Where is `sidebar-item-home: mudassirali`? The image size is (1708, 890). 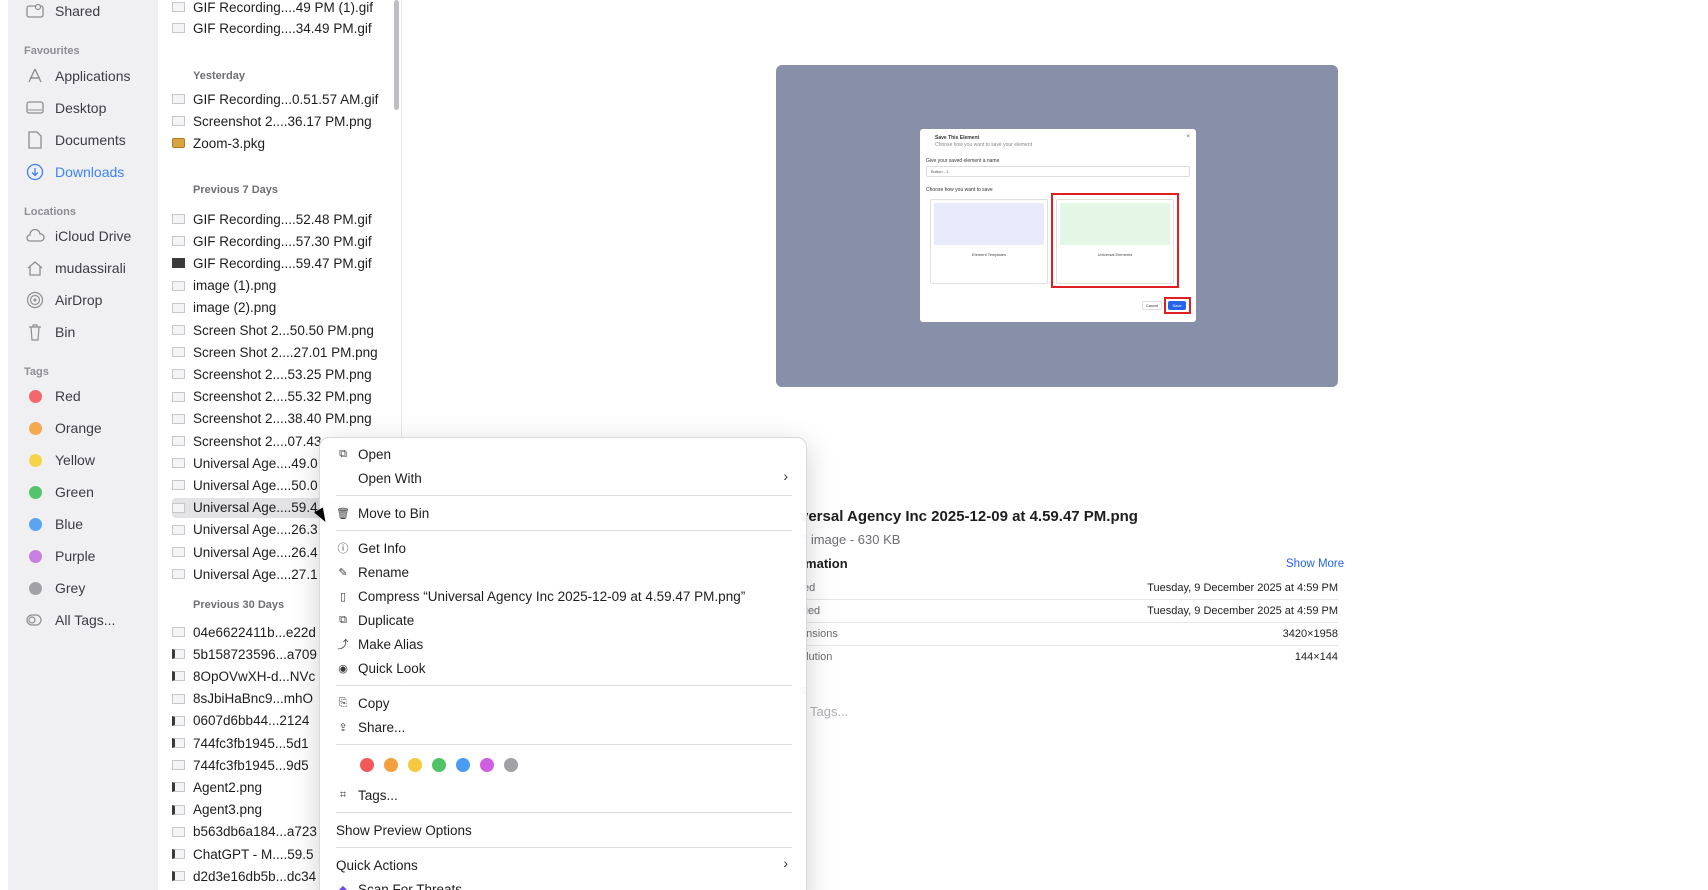 sidebar-item-home: mudassirali is located at coordinates (75, 268).